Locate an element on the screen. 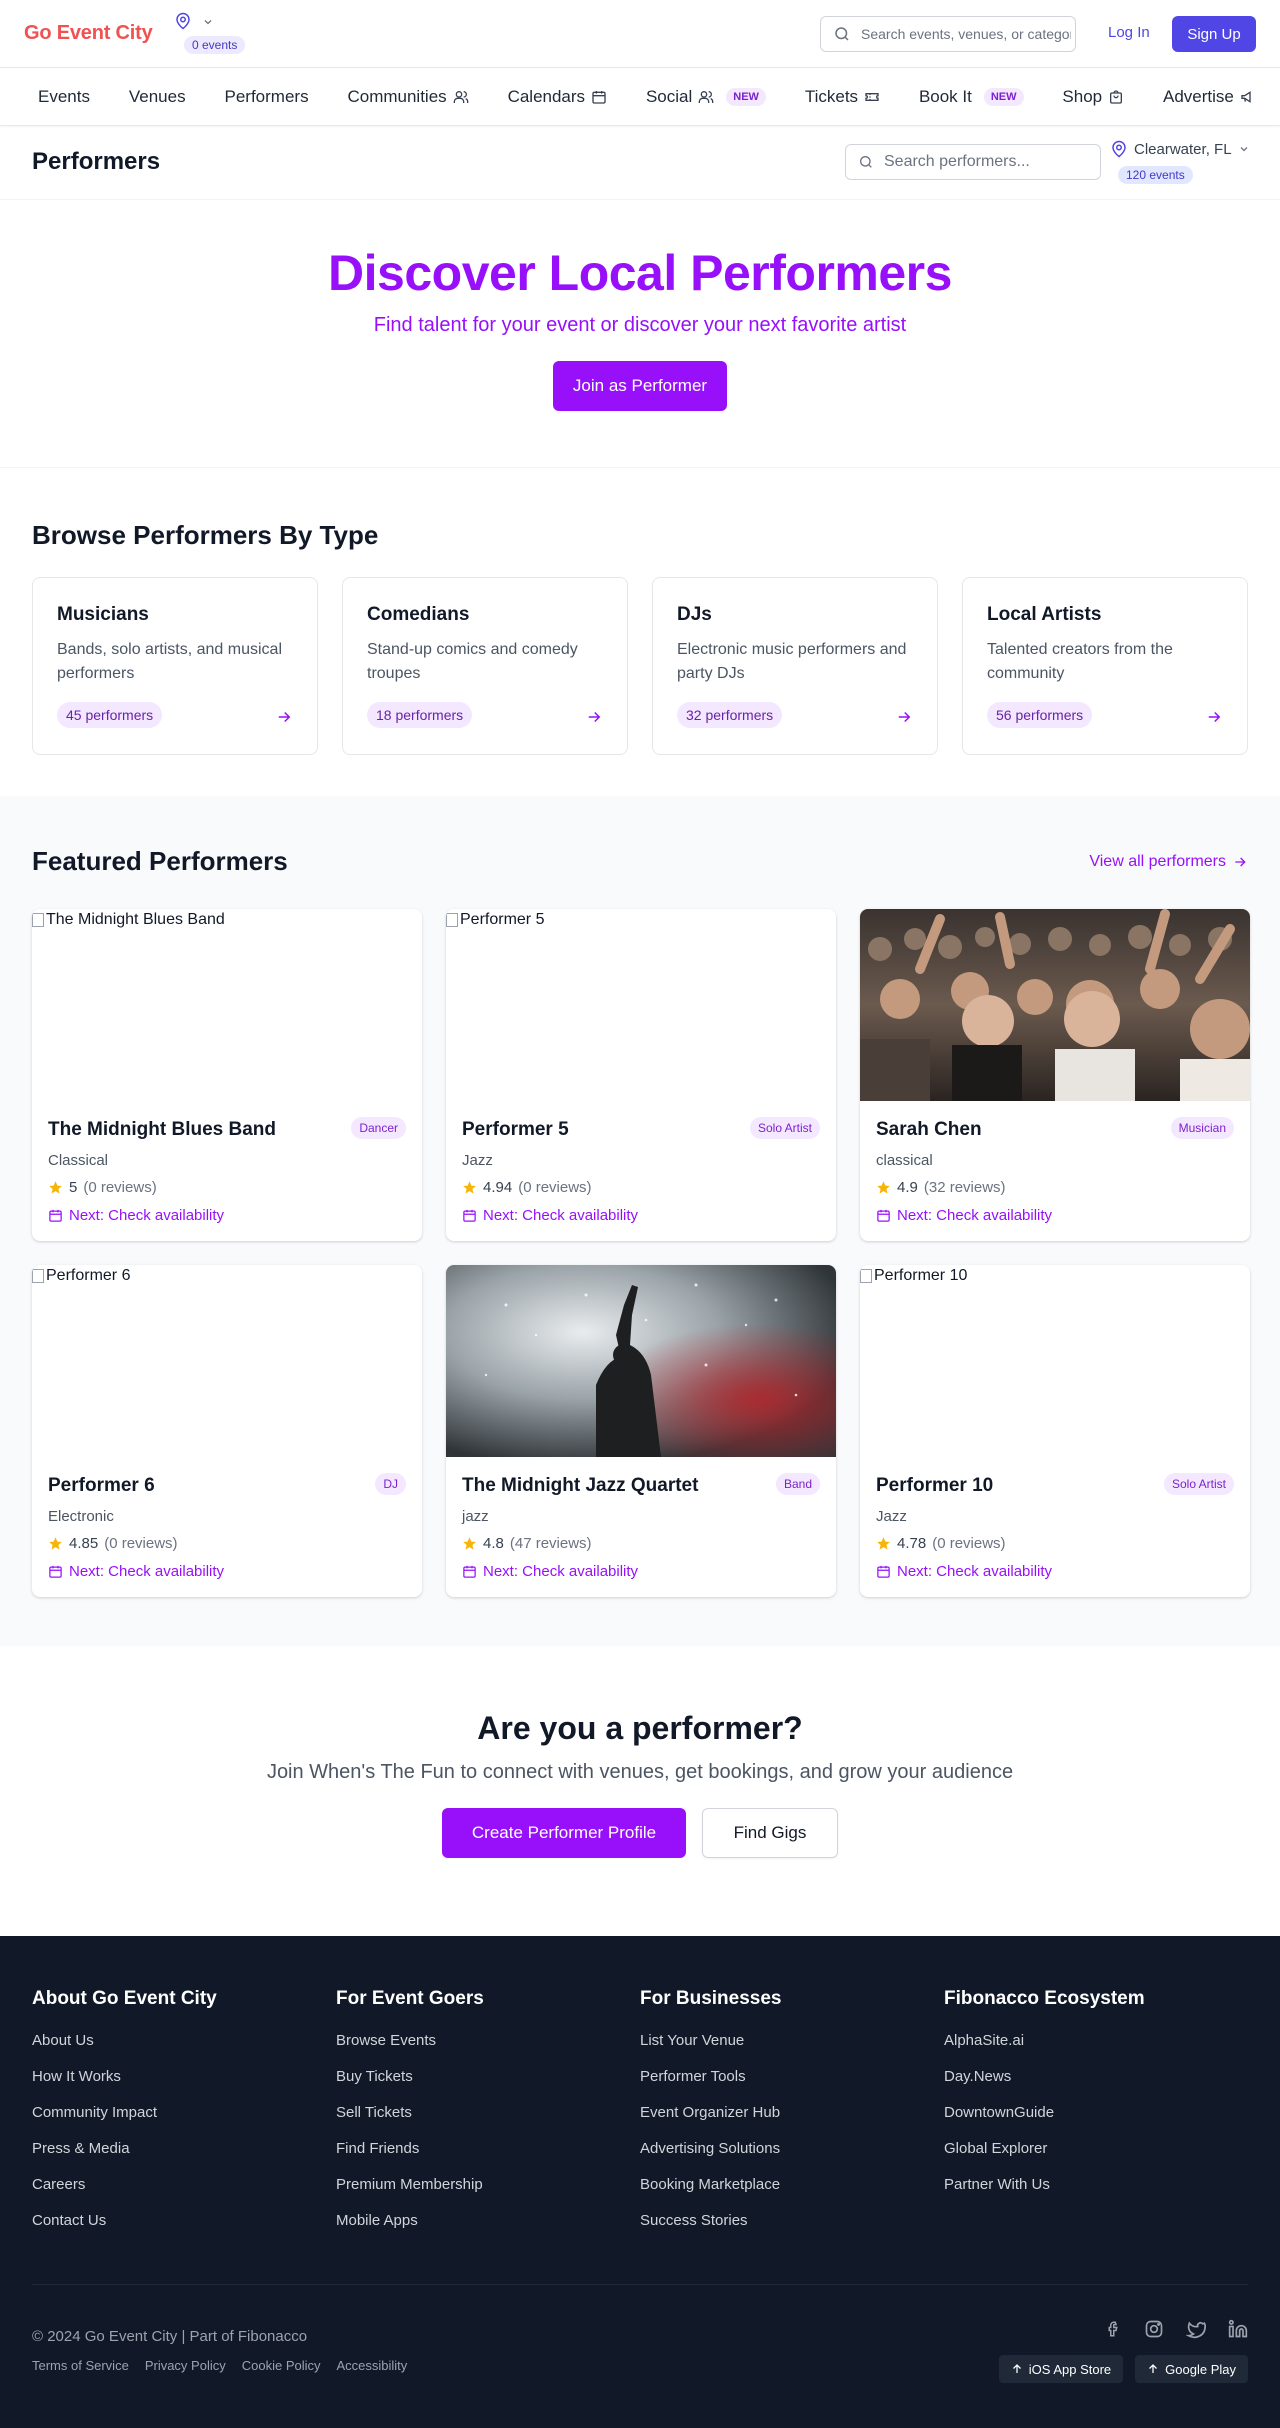 The width and height of the screenshot is (1280, 2428). type-title: Musicians is located at coordinates (103, 614).